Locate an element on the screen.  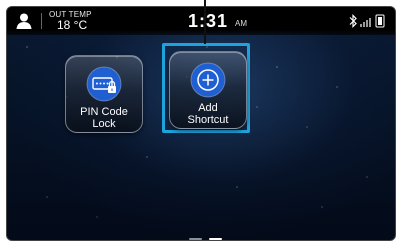
status-divider is located at coordinates (41, 21).